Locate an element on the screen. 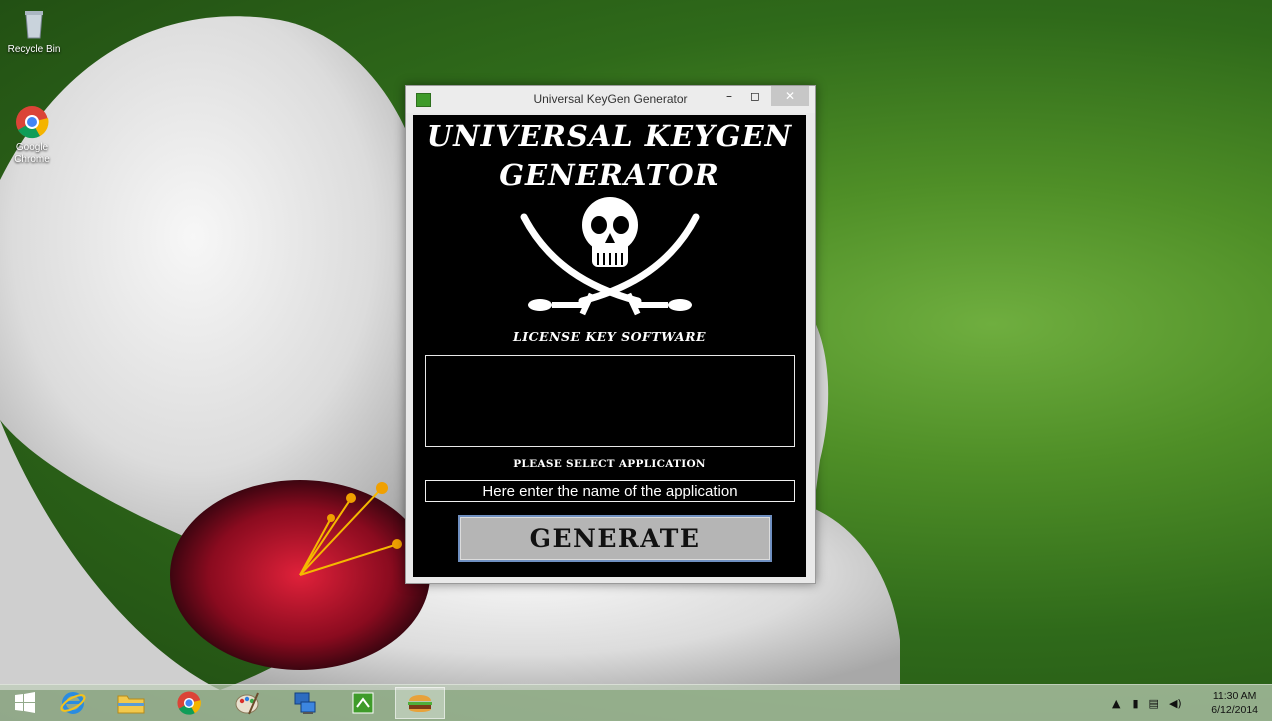  application-name-input is located at coordinates (610, 491).